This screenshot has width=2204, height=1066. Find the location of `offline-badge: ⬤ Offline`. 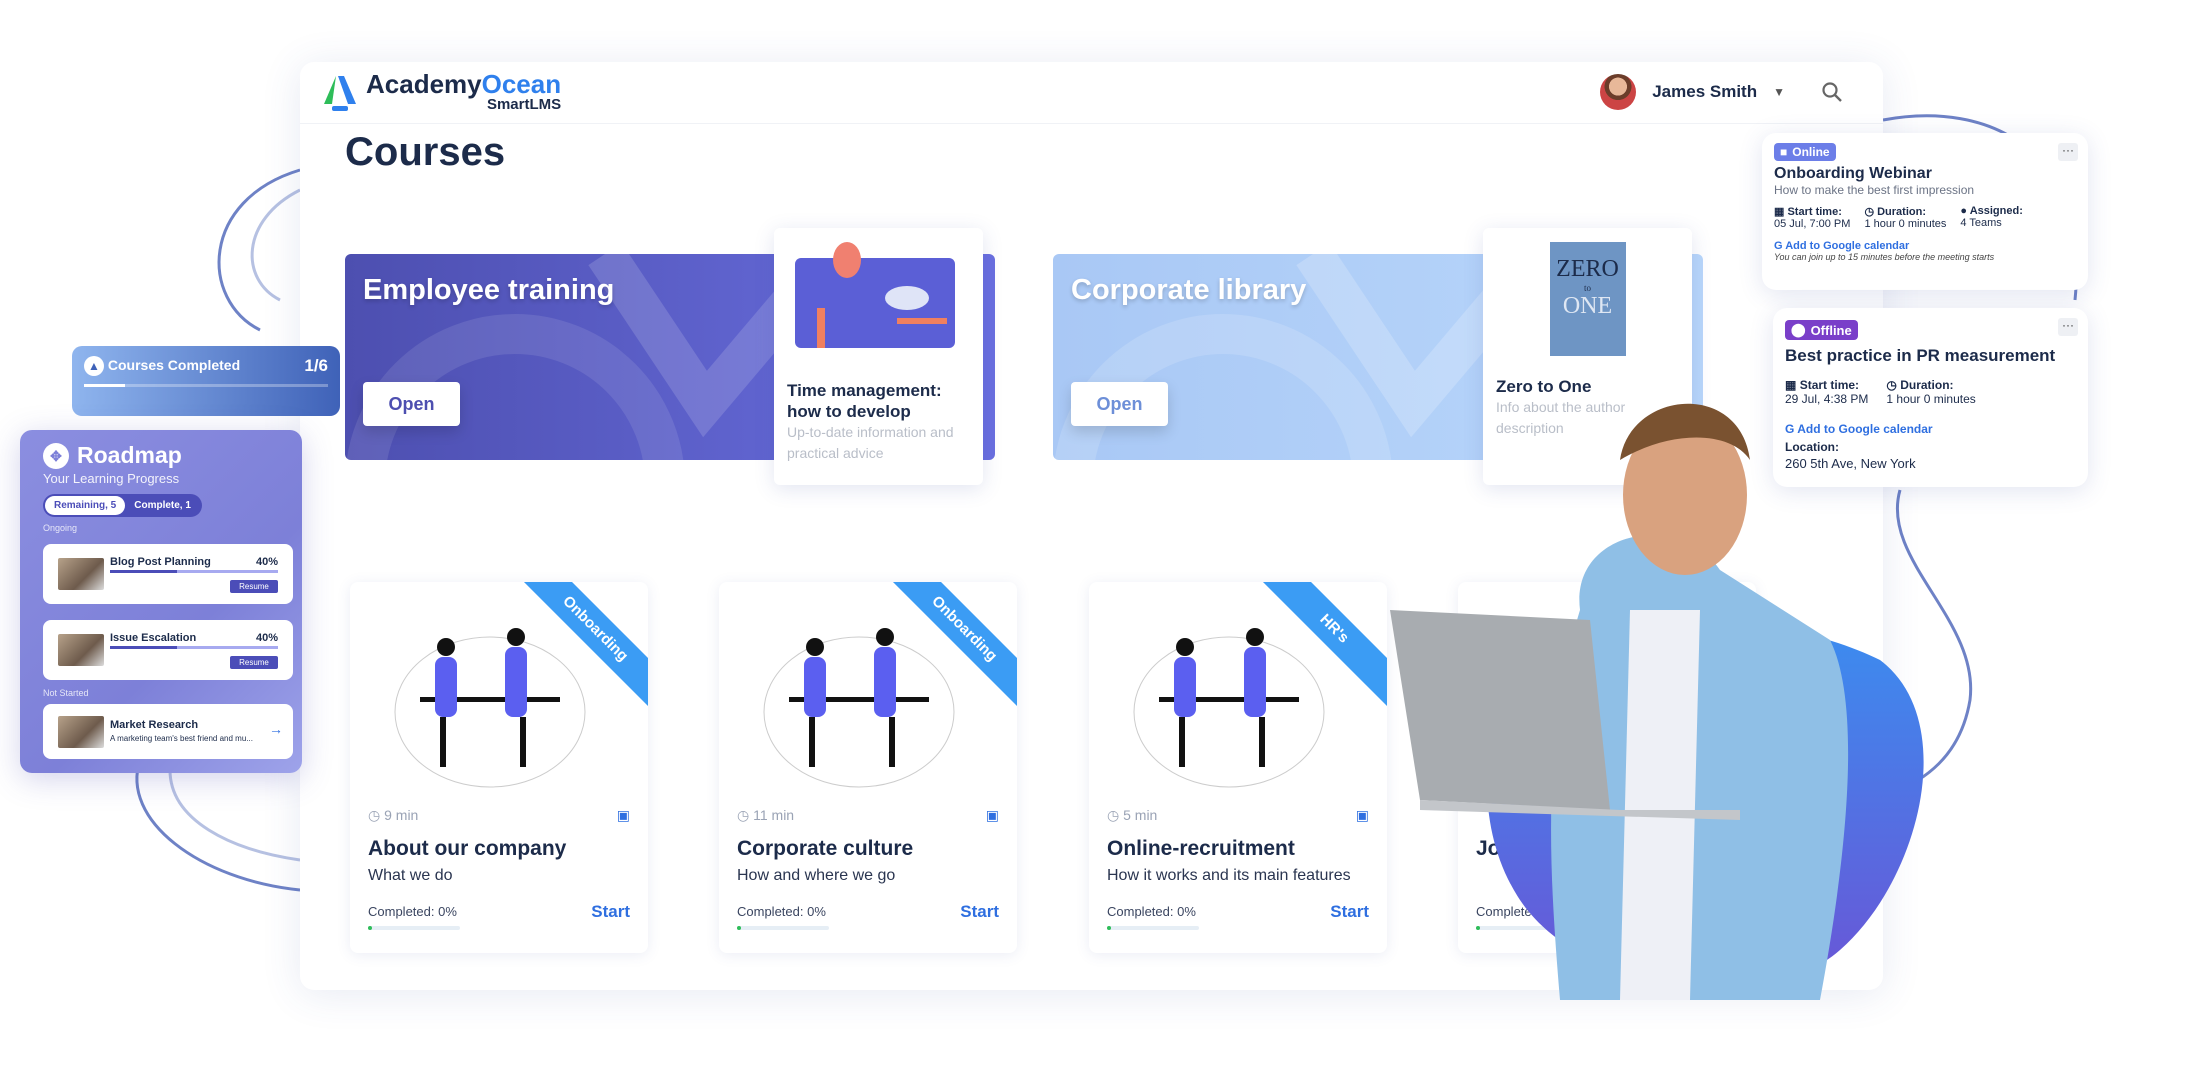

offline-badge: ⬤ Offline is located at coordinates (1821, 330).